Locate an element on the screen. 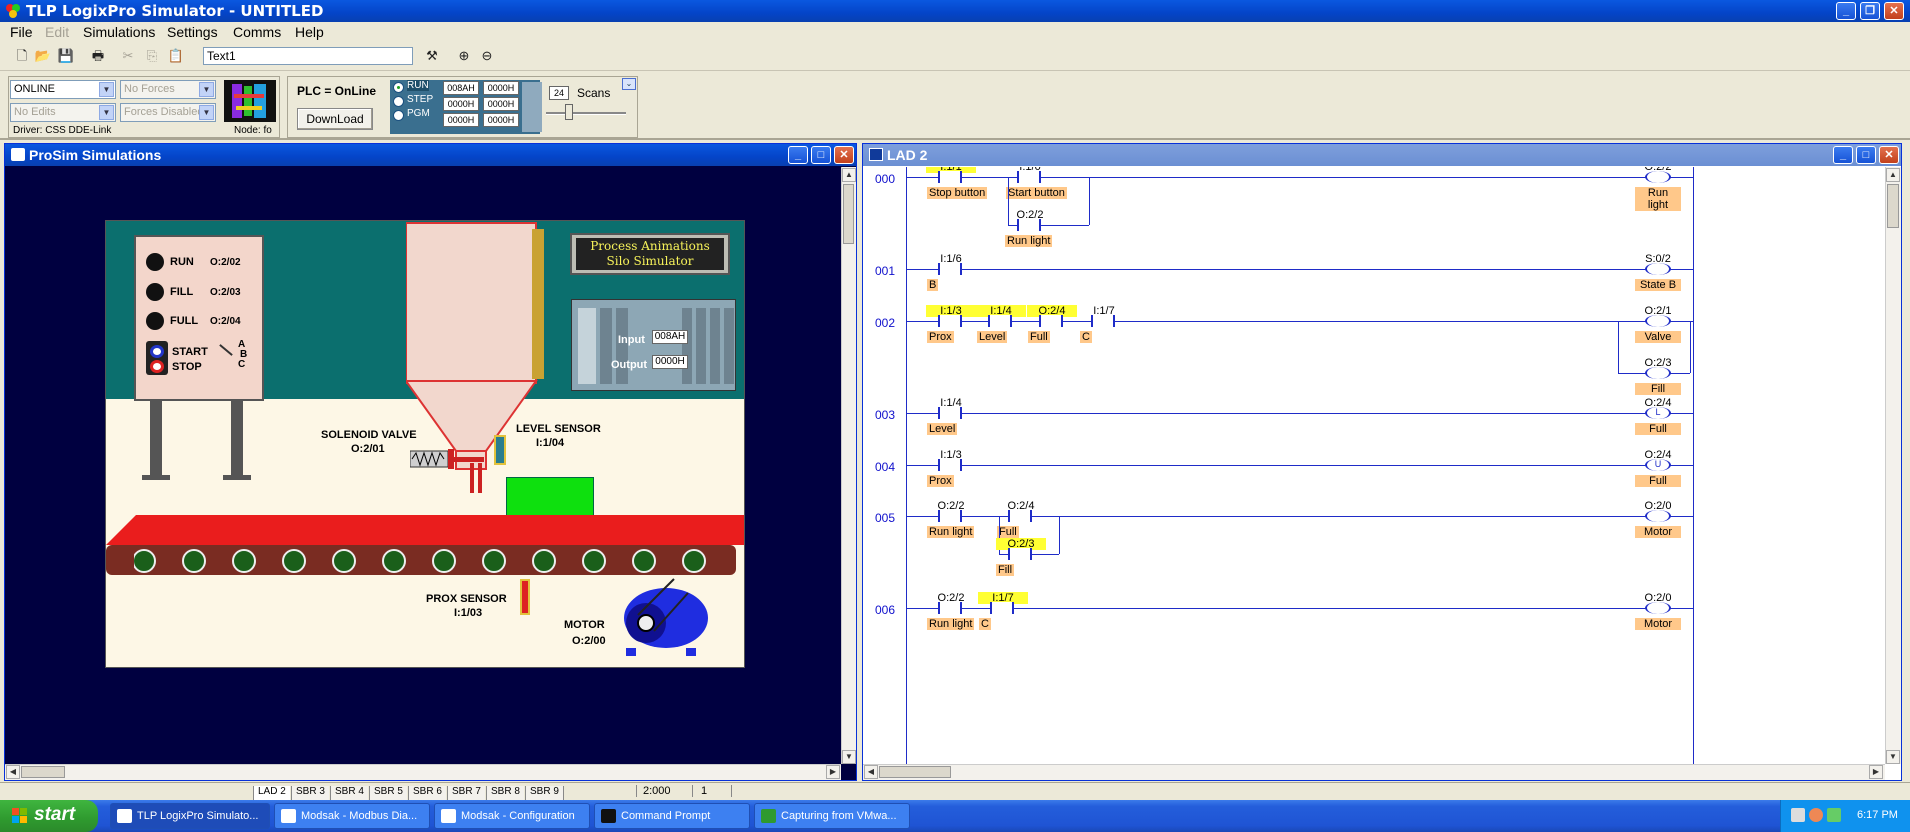 The height and width of the screenshot is (832, 1910). rung-number: 002 is located at coordinates (885, 323).